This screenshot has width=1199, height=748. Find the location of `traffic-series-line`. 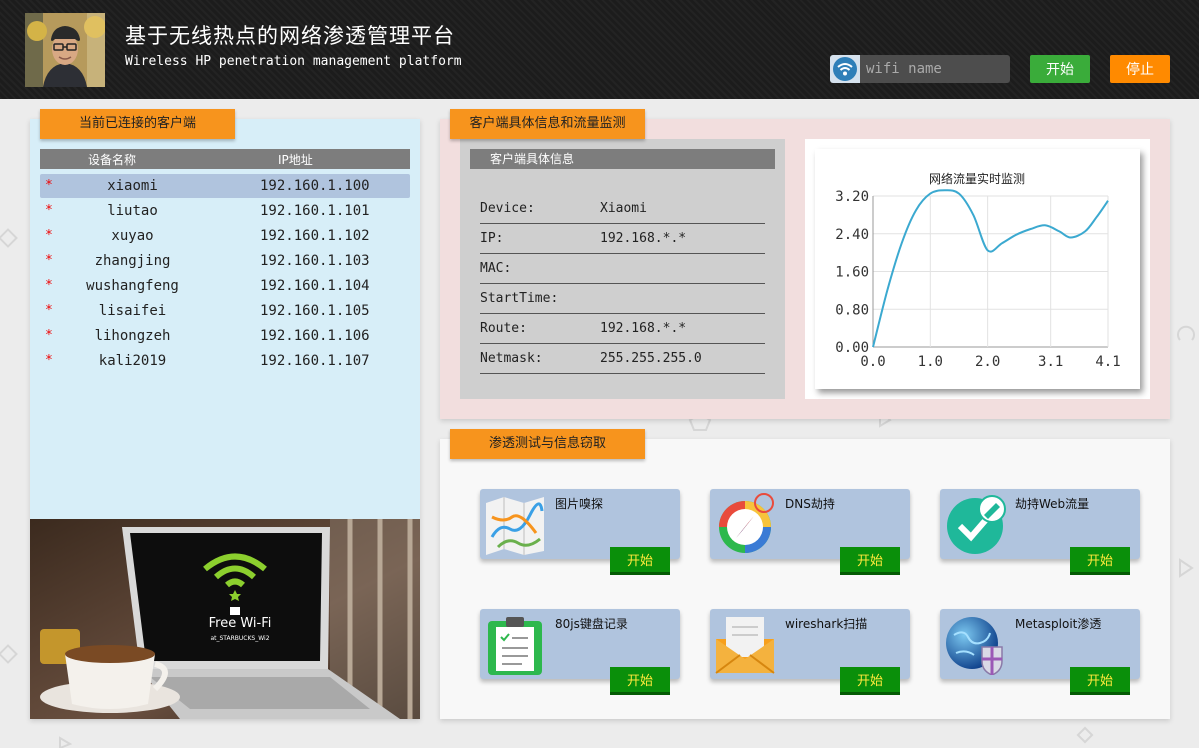

traffic-series-line is located at coordinates (990, 268).